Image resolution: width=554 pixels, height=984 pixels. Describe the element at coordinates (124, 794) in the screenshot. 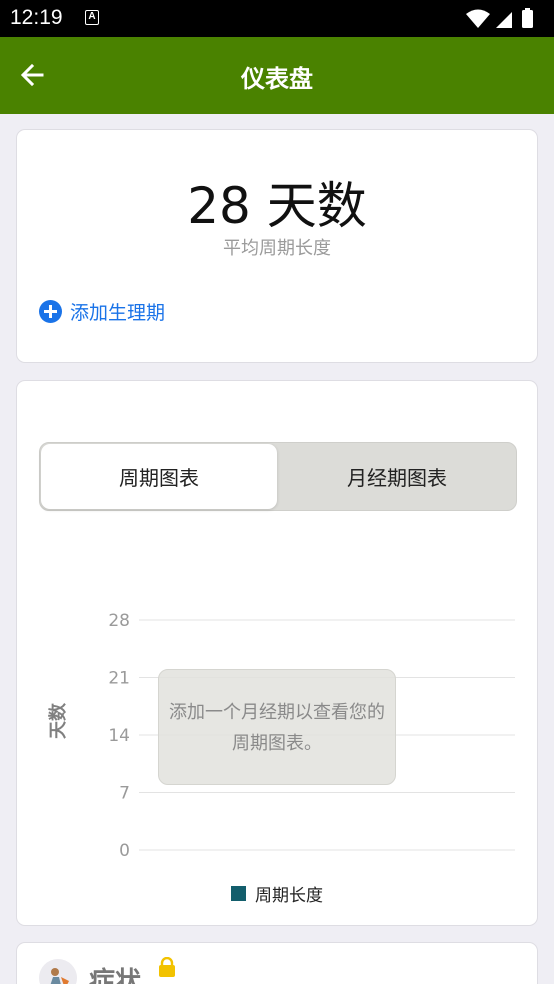

I see `y-tick-label: 7` at that location.